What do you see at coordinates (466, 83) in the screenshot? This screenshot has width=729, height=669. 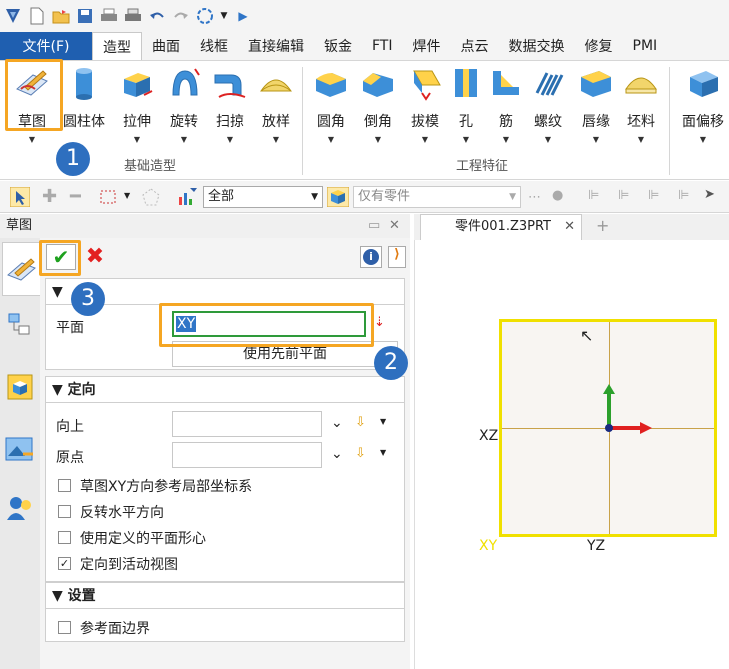 I see `hole-icon` at bounding box center [466, 83].